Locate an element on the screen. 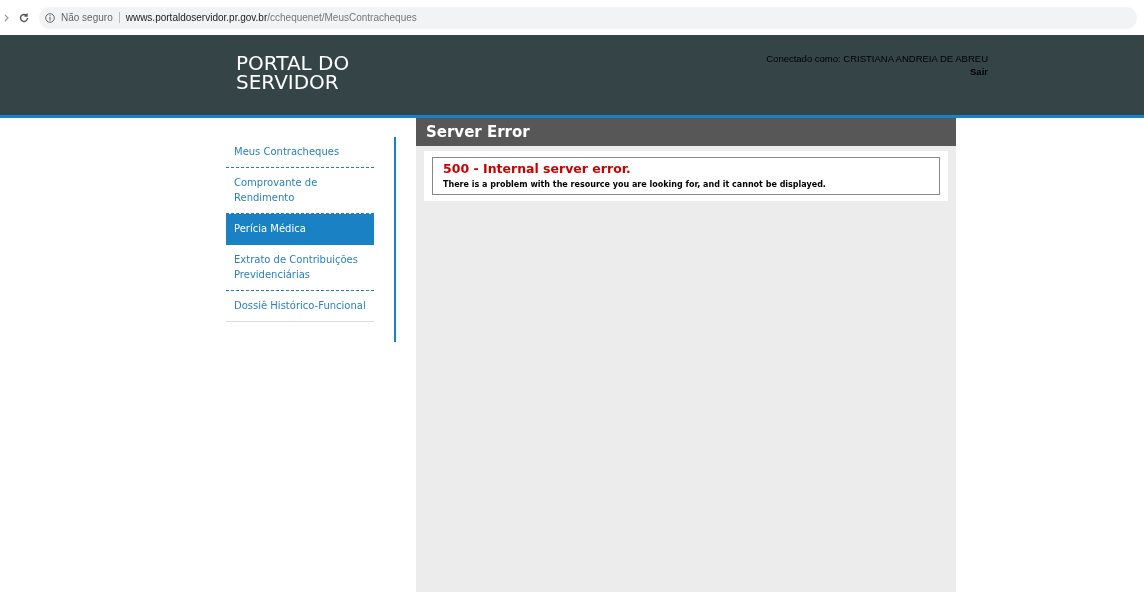 This screenshot has width=1144, height=592. sidebar-item: Dossiê Histórico-Funcional is located at coordinates (300, 306).